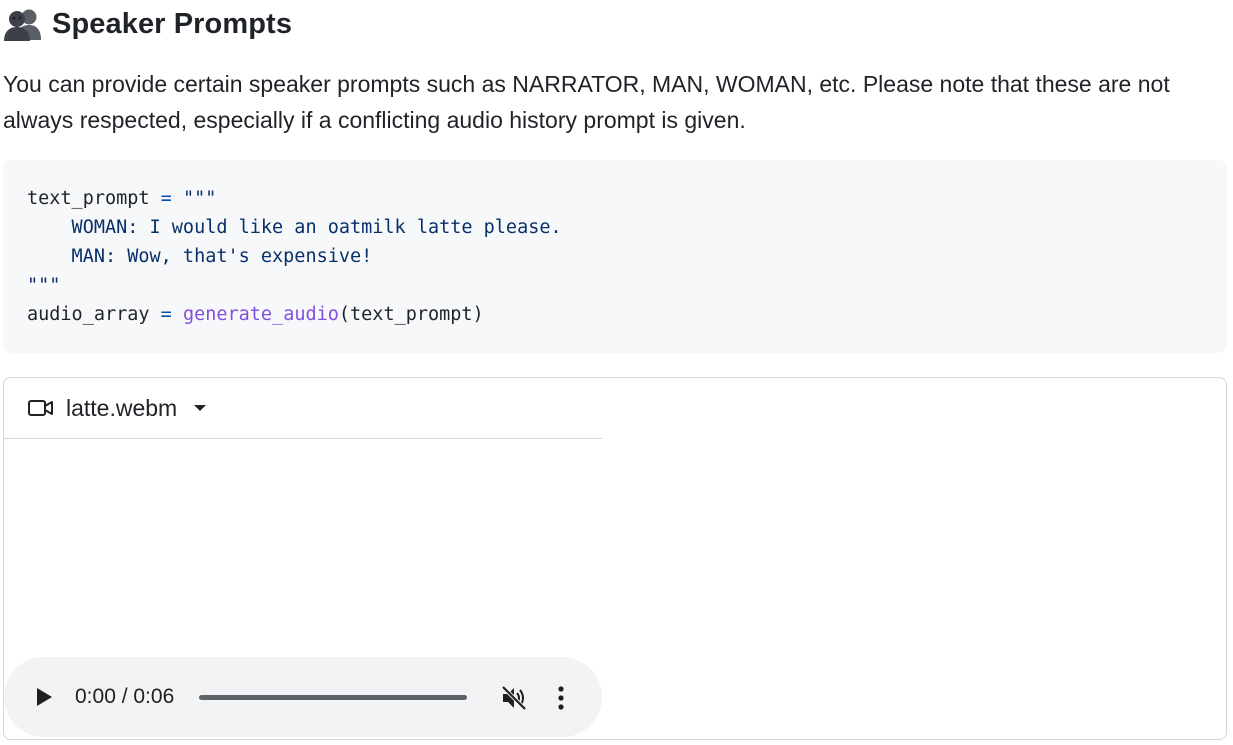 The width and height of the screenshot is (1233, 745). I want to click on file-selector: latte.webm, so click(303, 408).